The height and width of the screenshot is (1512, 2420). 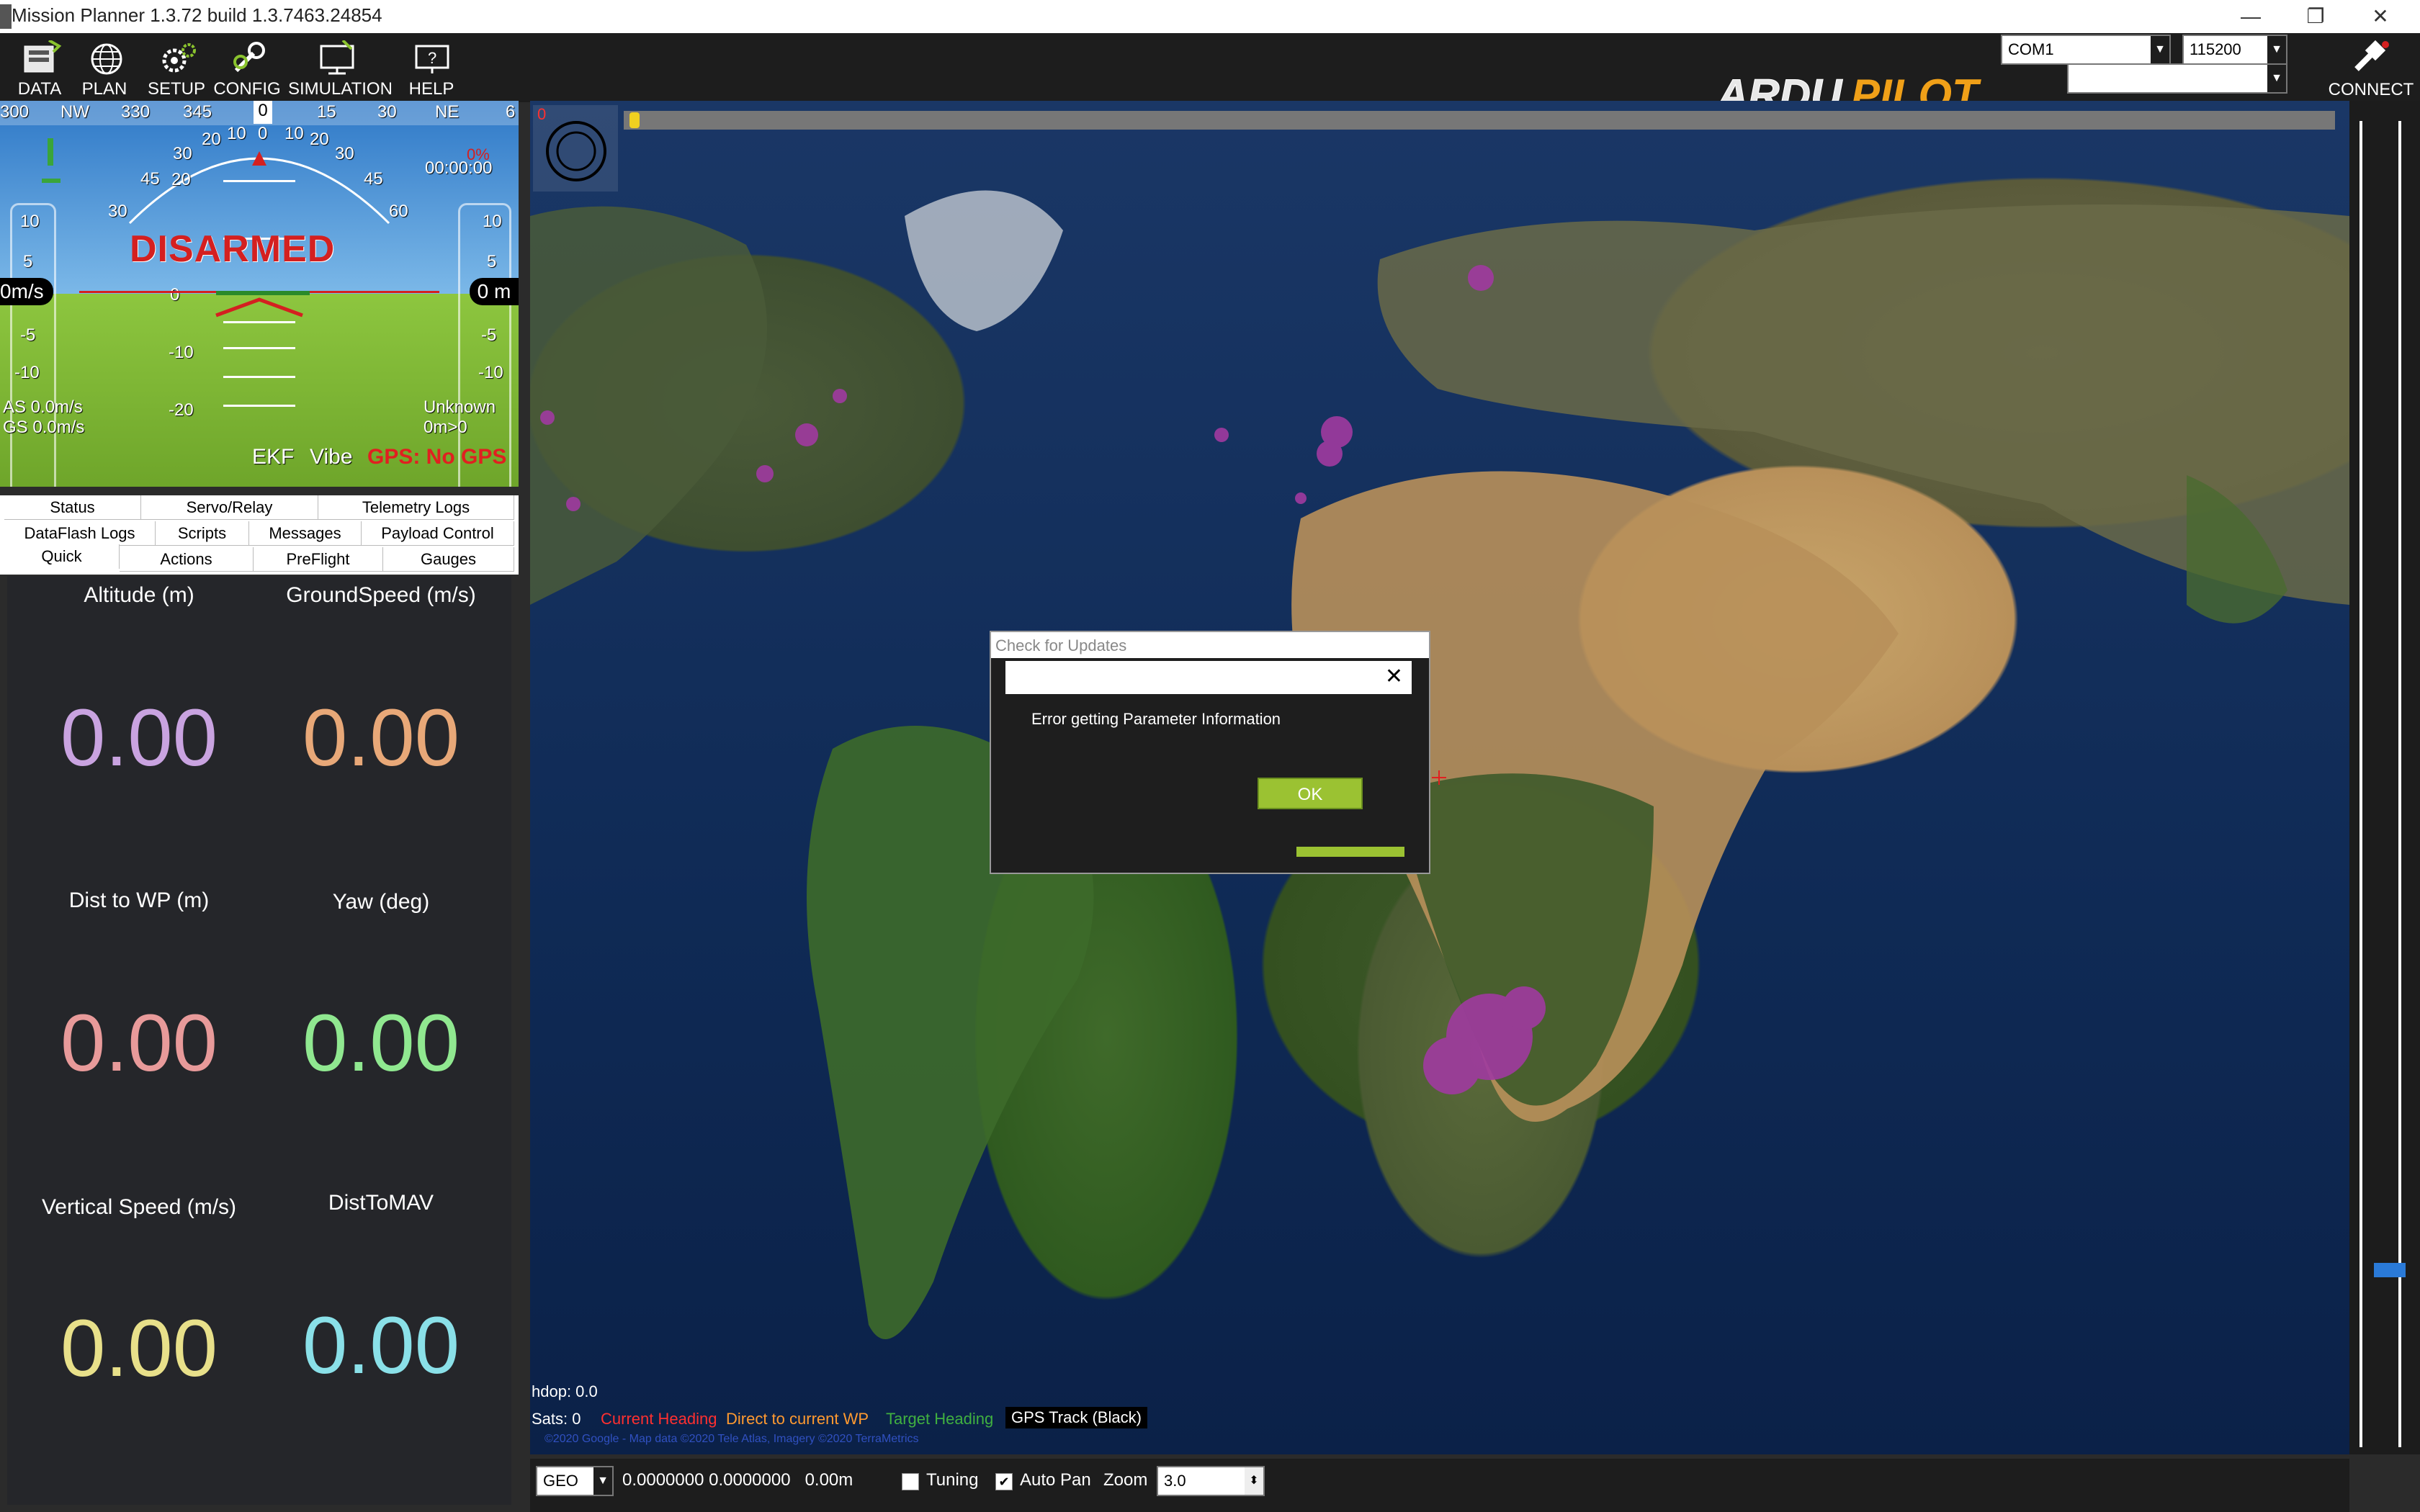 What do you see at coordinates (28, 261) in the screenshot?
I see `speed-tick: 5` at bounding box center [28, 261].